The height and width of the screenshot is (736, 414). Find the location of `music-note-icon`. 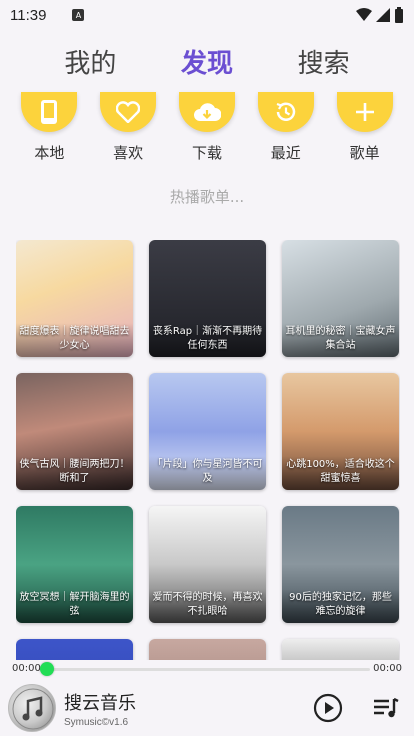

music-note-icon is located at coordinates (33, 709).